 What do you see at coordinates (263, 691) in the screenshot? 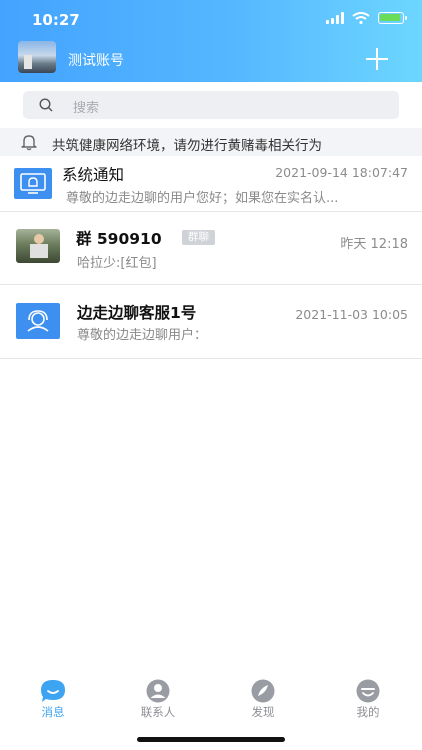
I see `discover-icon` at bounding box center [263, 691].